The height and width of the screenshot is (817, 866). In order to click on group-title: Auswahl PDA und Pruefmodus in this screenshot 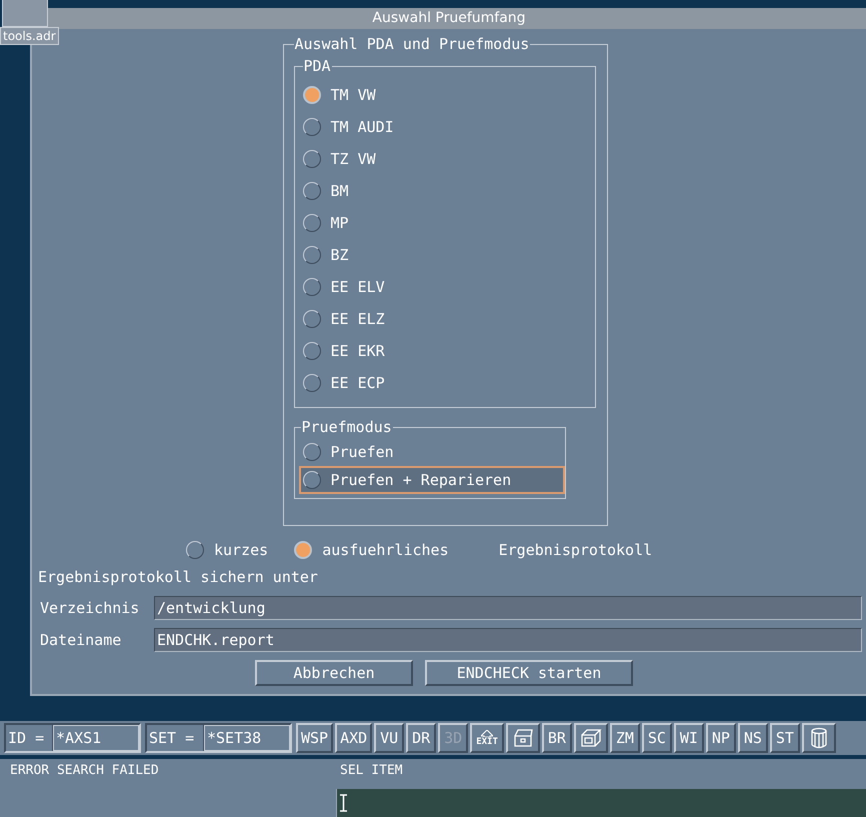, I will do `click(412, 44)`.